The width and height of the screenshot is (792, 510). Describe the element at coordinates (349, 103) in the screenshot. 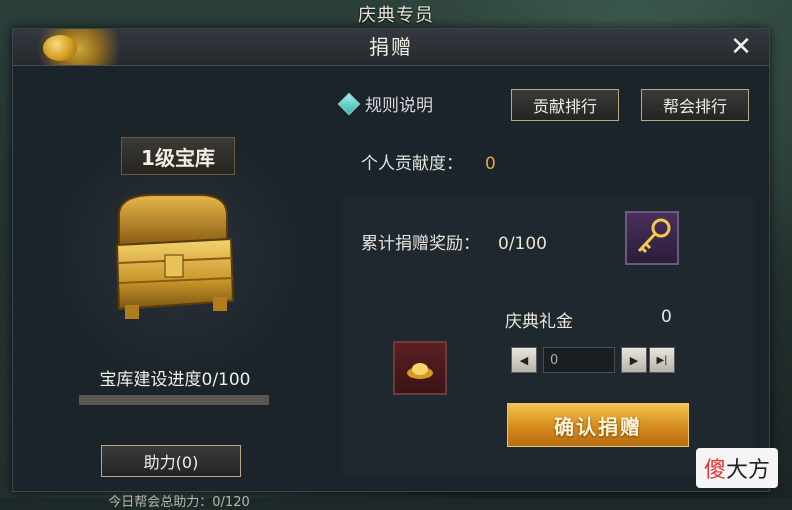

I see `diamond-icon` at that location.